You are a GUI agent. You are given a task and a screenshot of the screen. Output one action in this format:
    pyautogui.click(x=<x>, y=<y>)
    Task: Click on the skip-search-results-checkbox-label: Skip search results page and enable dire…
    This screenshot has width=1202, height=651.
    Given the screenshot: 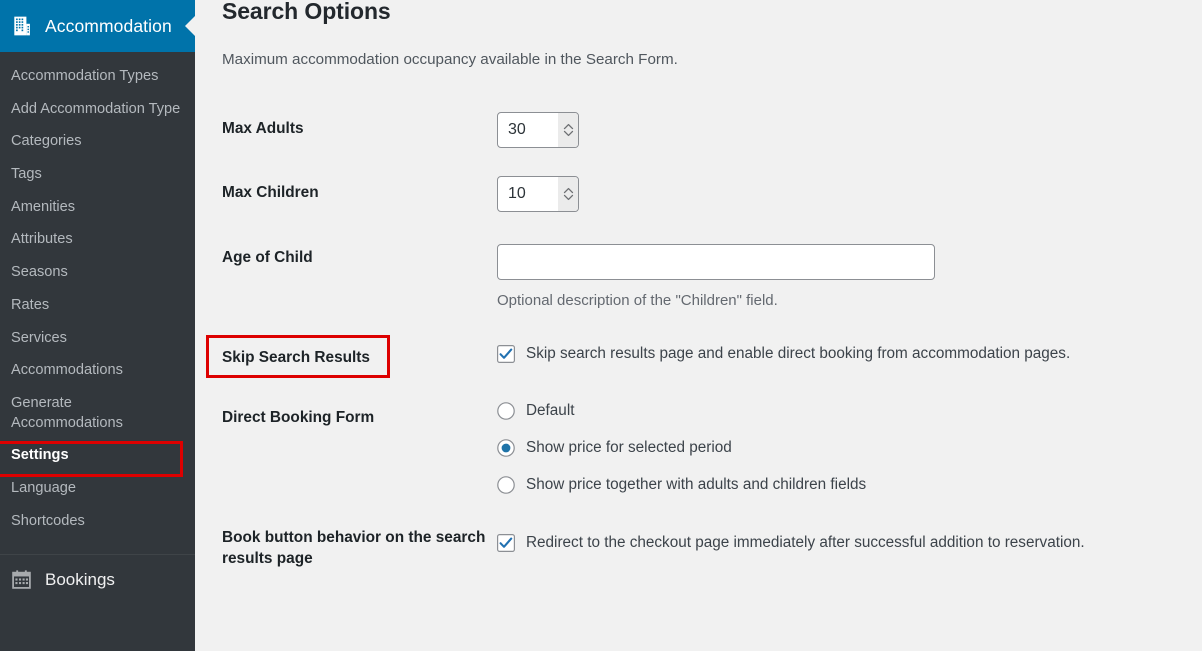 What is the action you would take?
    pyautogui.click(x=798, y=353)
    